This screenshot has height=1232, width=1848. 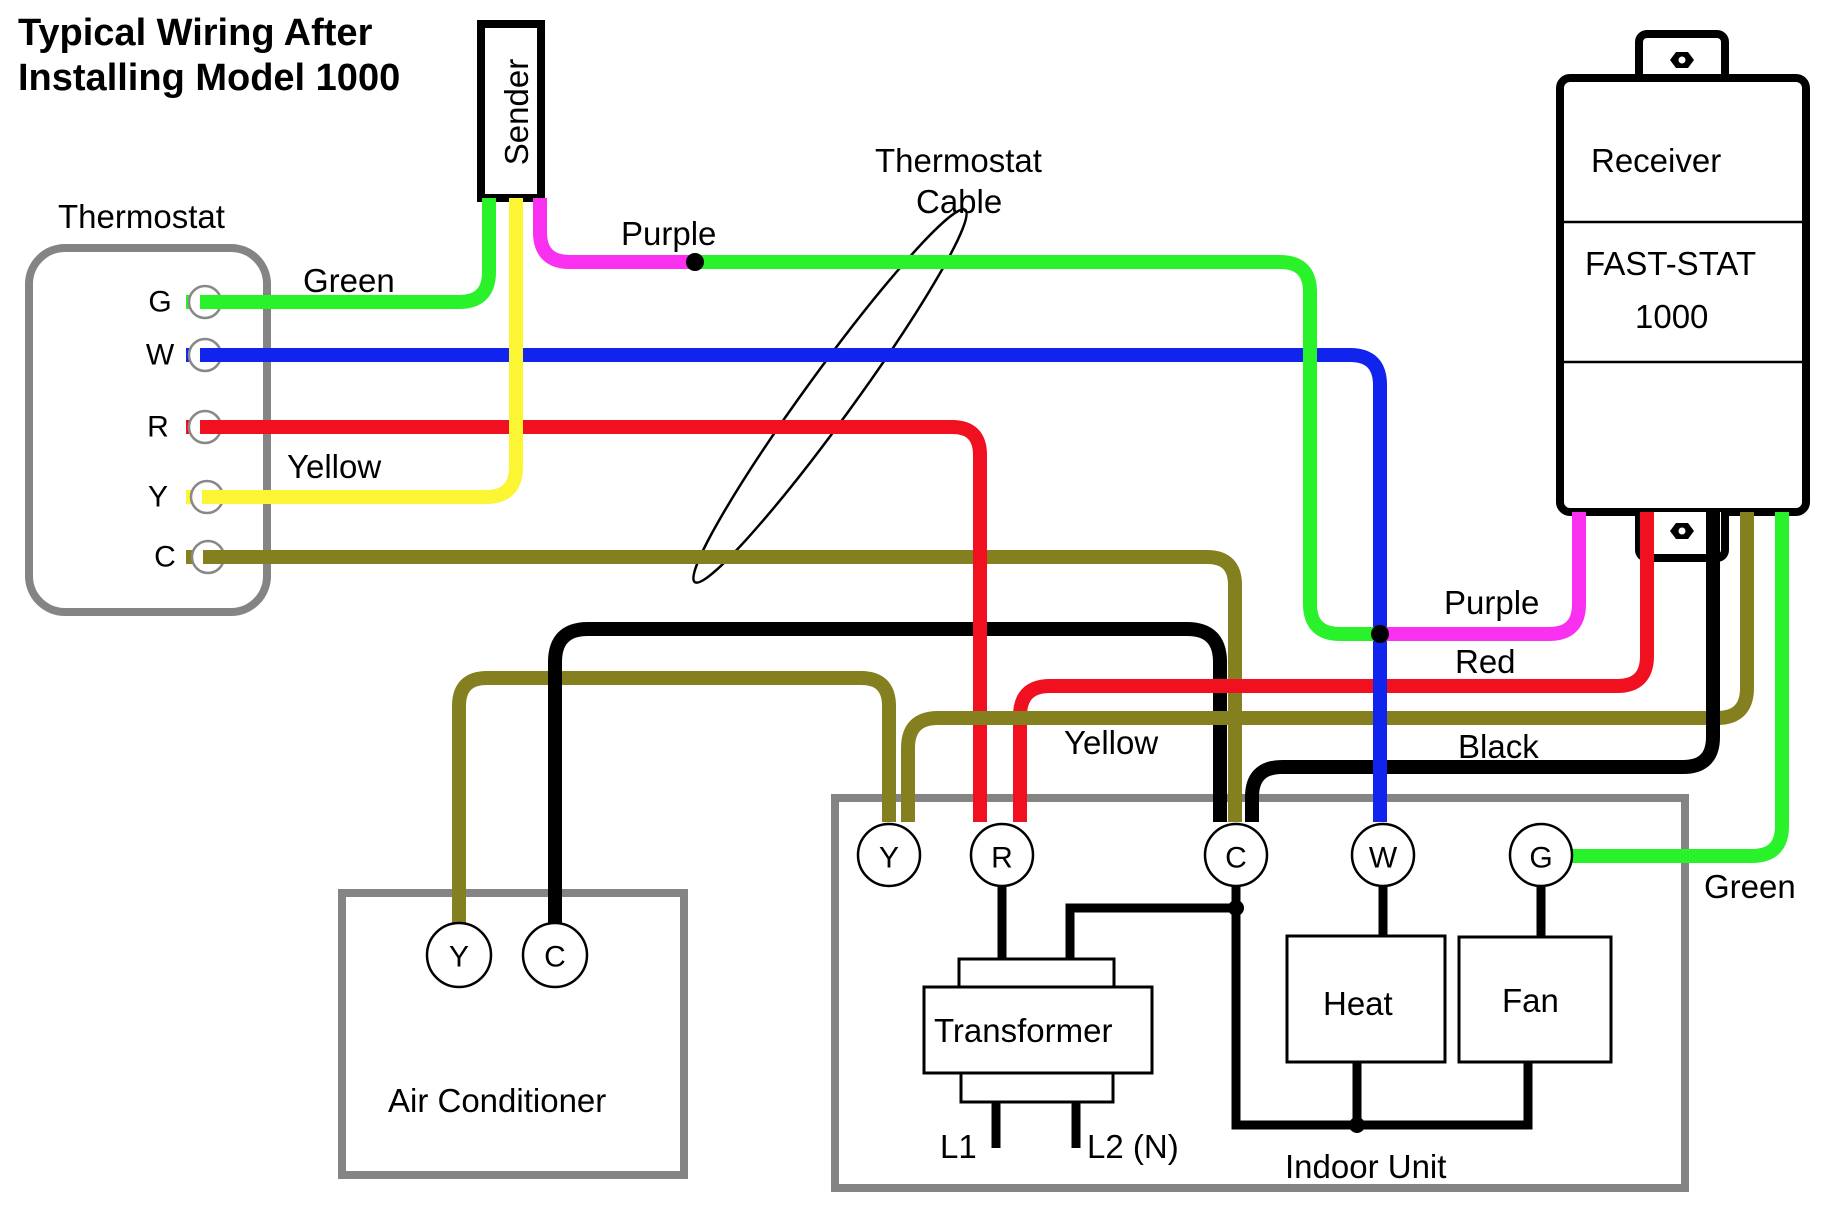 What do you see at coordinates (1670, 263) in the screenshot?
I see `receiver-model-line1: FAST-STAT` at bounding box center [1670, 263].